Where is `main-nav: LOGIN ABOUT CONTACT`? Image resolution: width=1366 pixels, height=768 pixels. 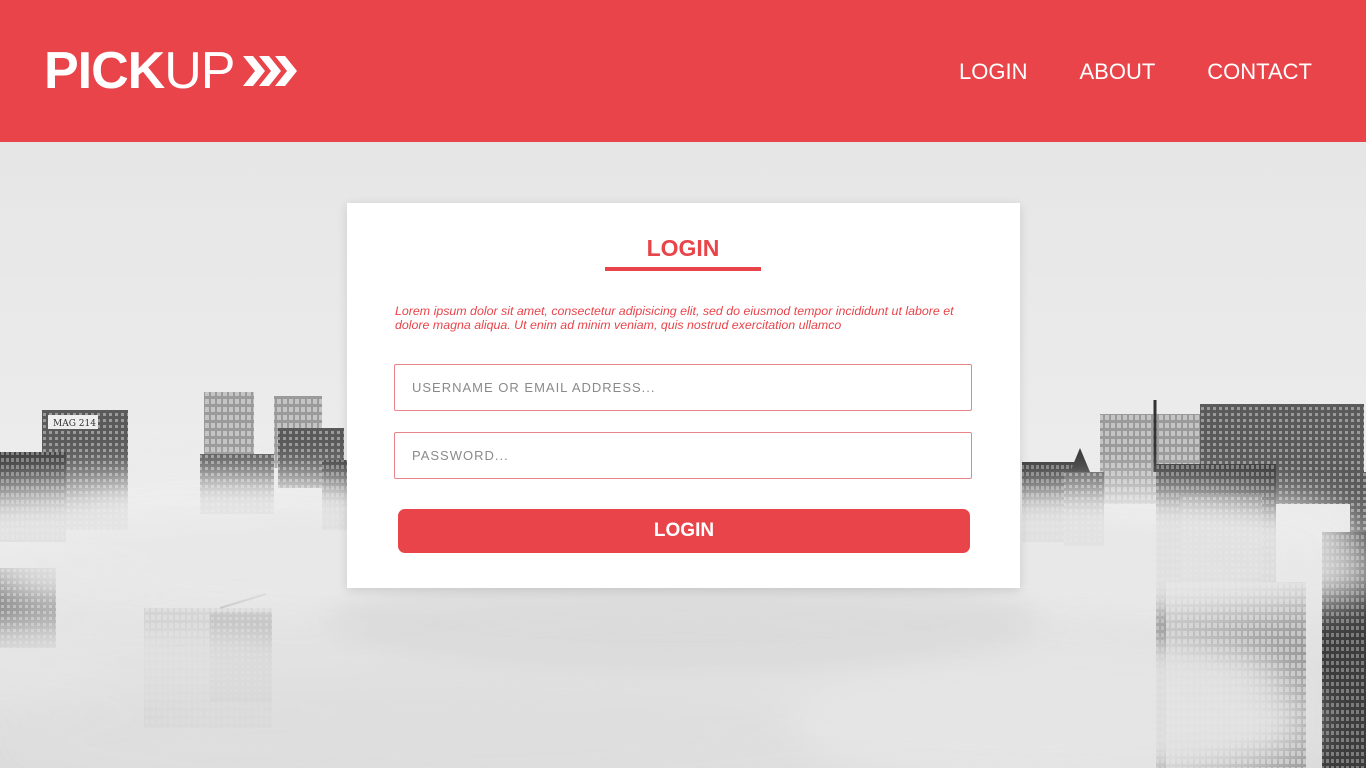 main-nav: LOGIN ABOUT CONTACT is located at coordinates (1135, 72).